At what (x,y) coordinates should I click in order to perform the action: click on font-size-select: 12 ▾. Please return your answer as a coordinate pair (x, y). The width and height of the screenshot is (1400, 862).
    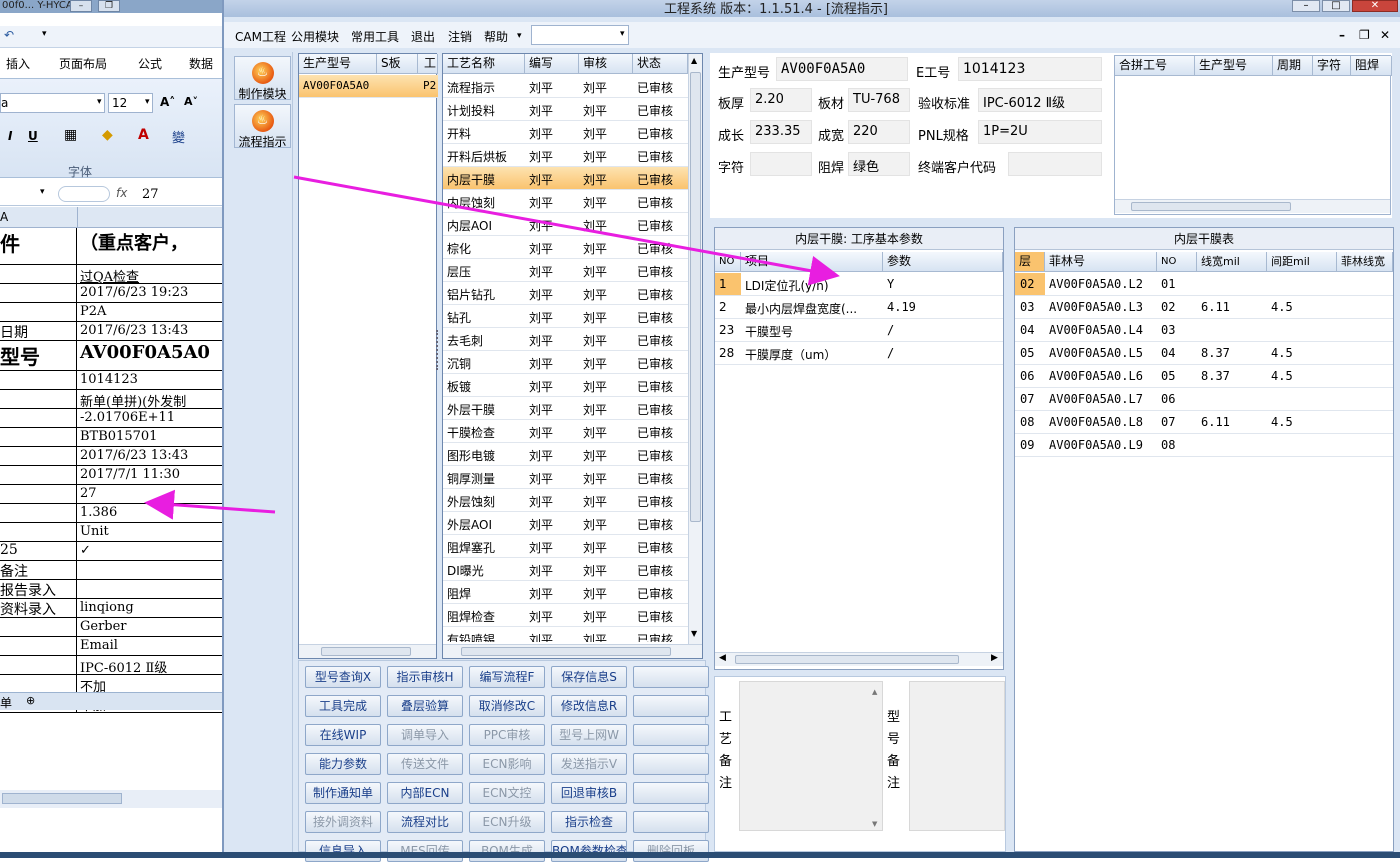
    Looking at the image, I should click on (130, 103).